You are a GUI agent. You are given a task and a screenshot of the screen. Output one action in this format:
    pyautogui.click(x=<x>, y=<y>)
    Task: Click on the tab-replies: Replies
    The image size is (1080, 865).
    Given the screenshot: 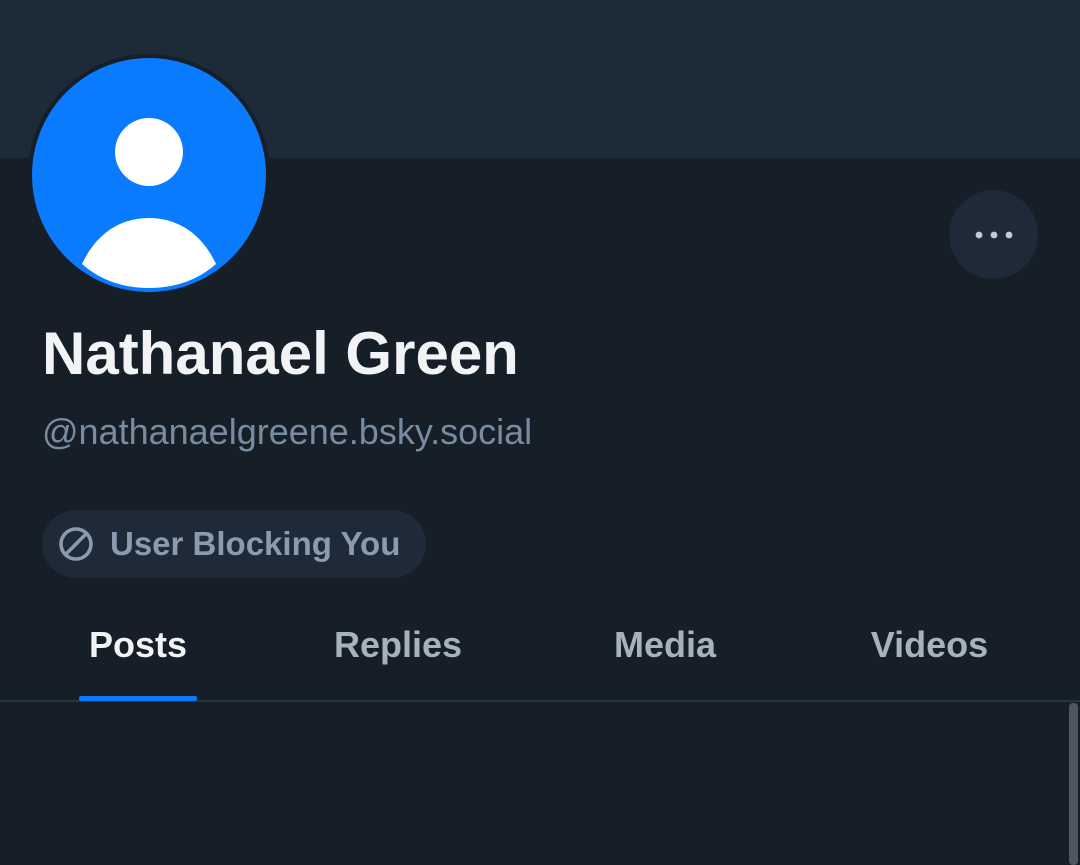 What is the action you would take?
    pyautogui.click(x=398, y=645)
    